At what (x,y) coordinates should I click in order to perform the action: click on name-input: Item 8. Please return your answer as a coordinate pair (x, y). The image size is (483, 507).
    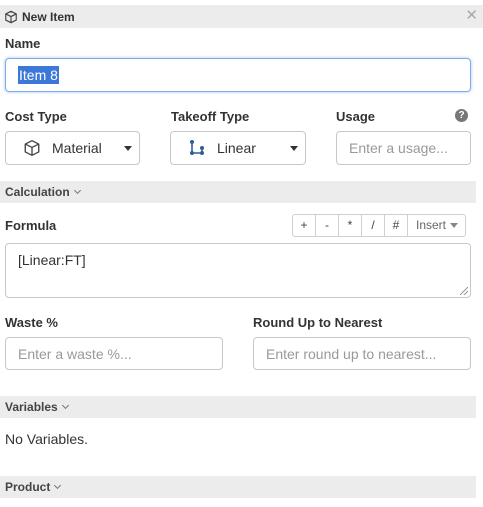
    Looking at the image, I should click on (238, 75).